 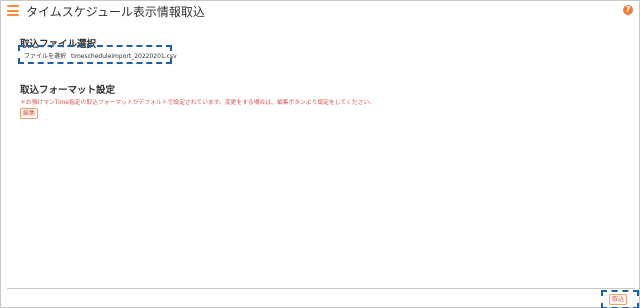 I want to click on file-select-highlight: ファイルを選択 timescheduleimport_20220201.csv, so click(x=97, y=54).